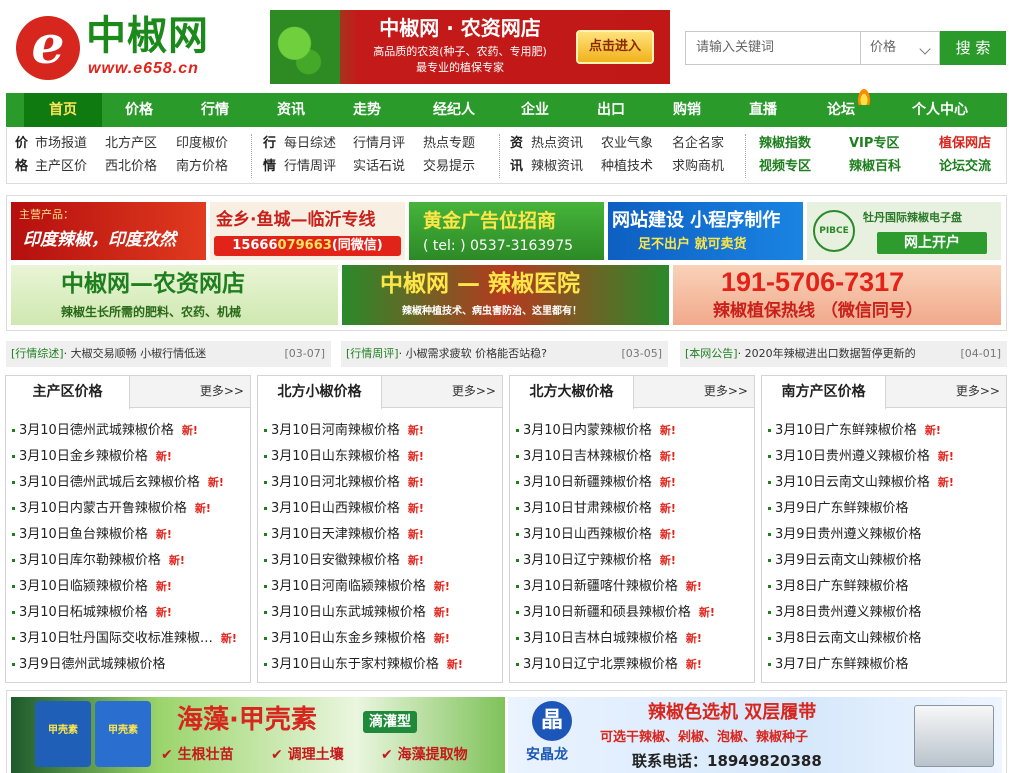 This screenshot has height=773, width=1009. What do you see at coordinates (698, 143) in the screenshot?
I see `subnav-link: 名企名家` at bounding box center [698, 143].